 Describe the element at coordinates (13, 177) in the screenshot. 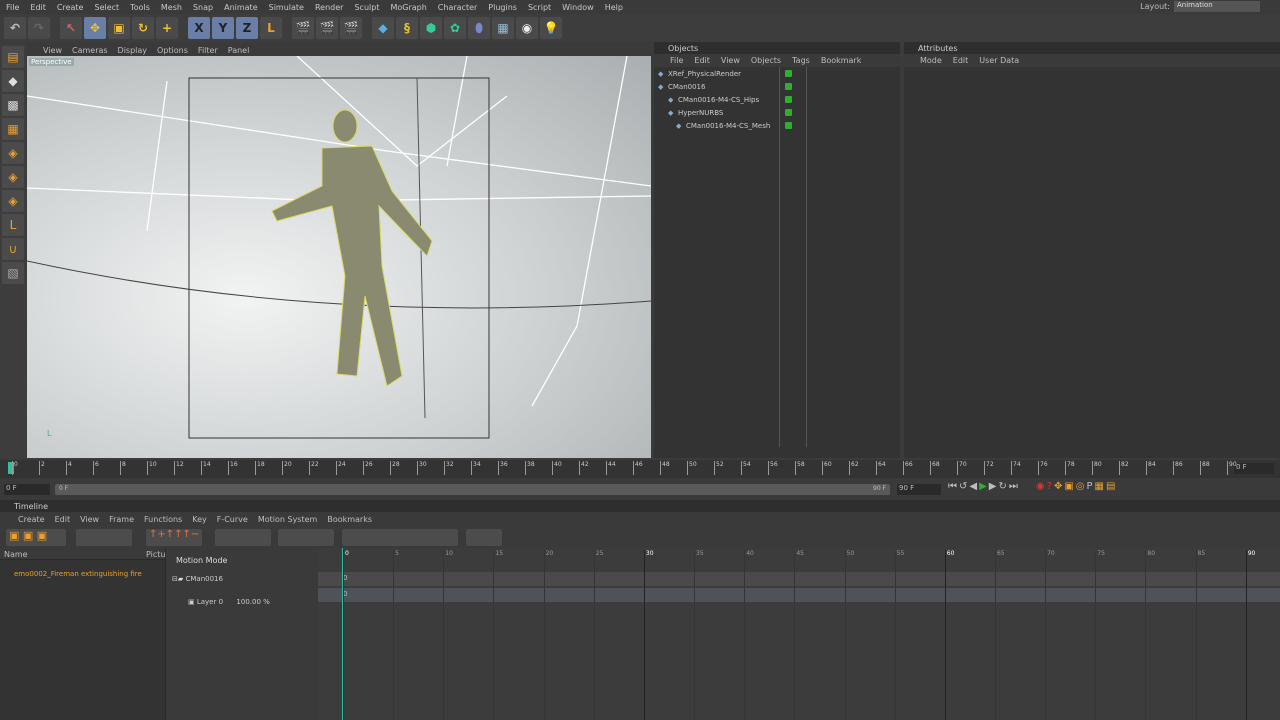

I see `edges-mode-icon: ◈` at that location.